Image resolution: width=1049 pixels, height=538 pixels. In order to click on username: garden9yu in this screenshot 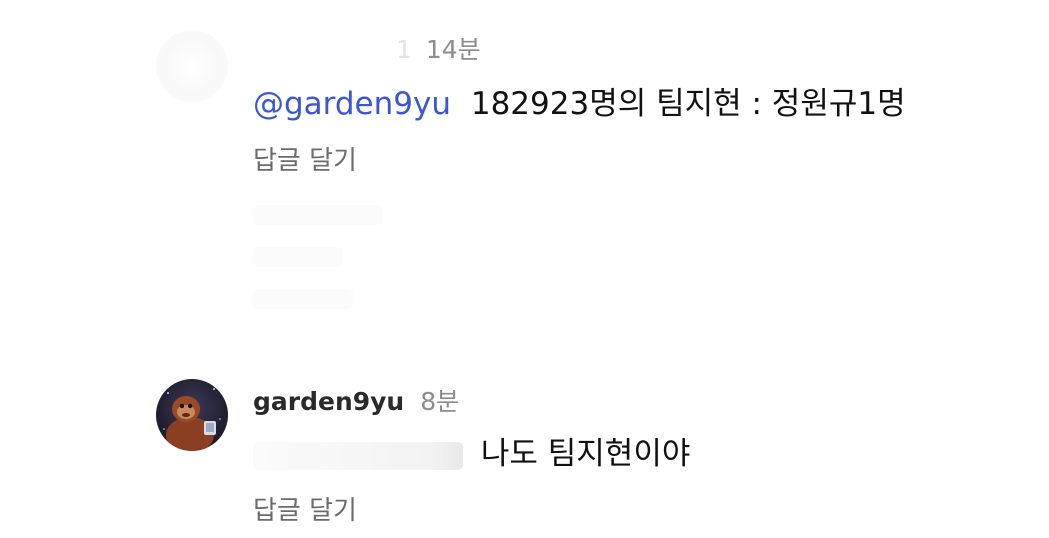, I will do `click(328, 401)`.